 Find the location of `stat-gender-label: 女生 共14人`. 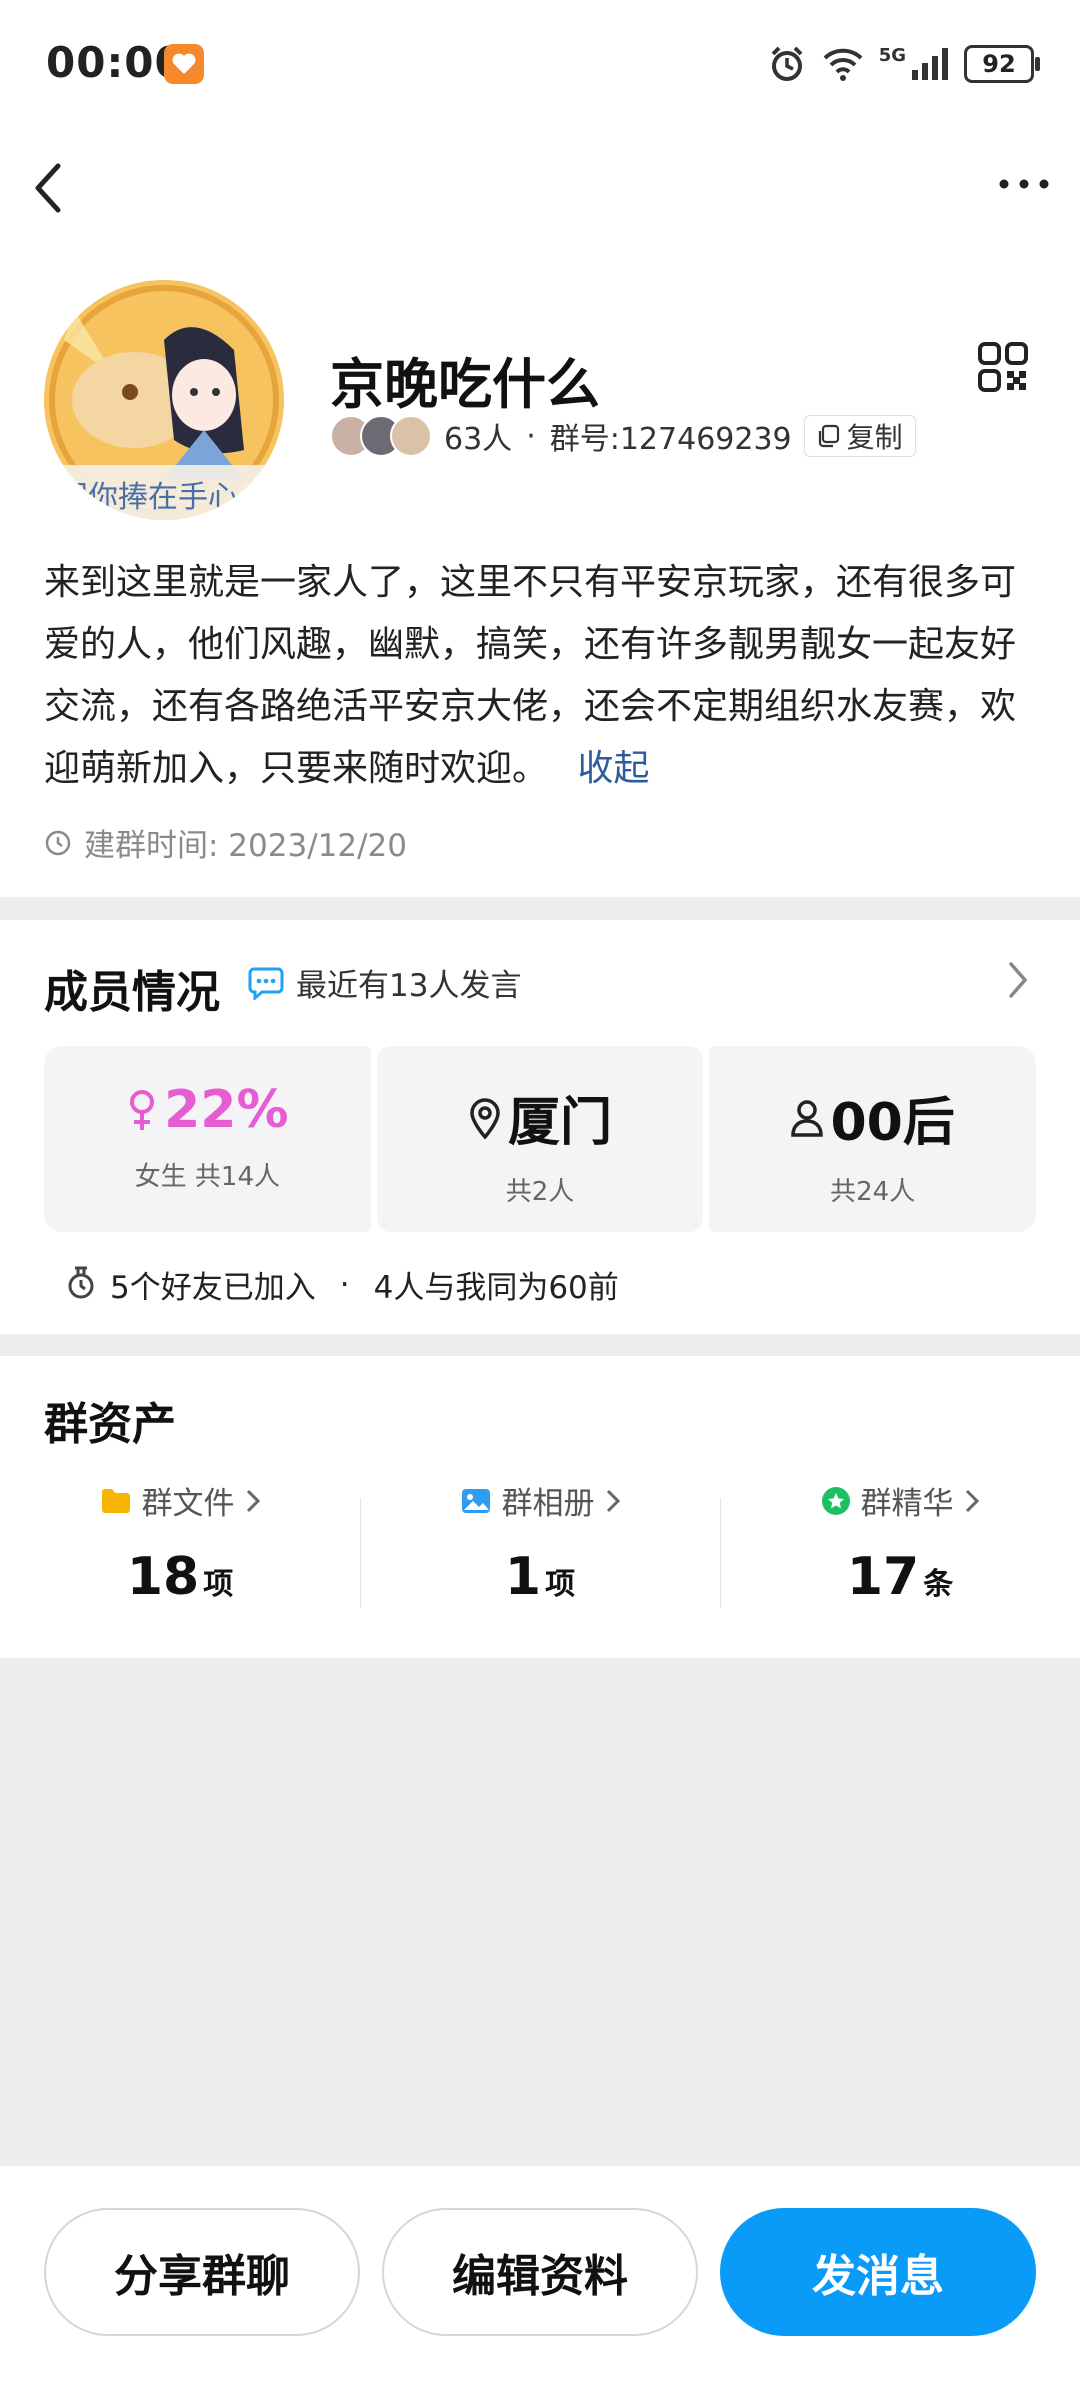

stat-gender-label: 女生 共14人 is located at coordinates (207, 1177).